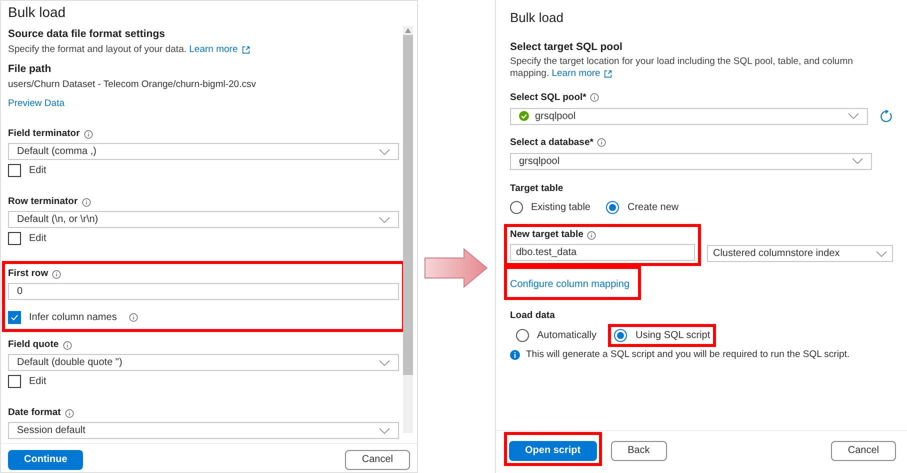 This screenshot has width=907, height=473. I want to click on field-label: Select a database*, so click(552, 143).